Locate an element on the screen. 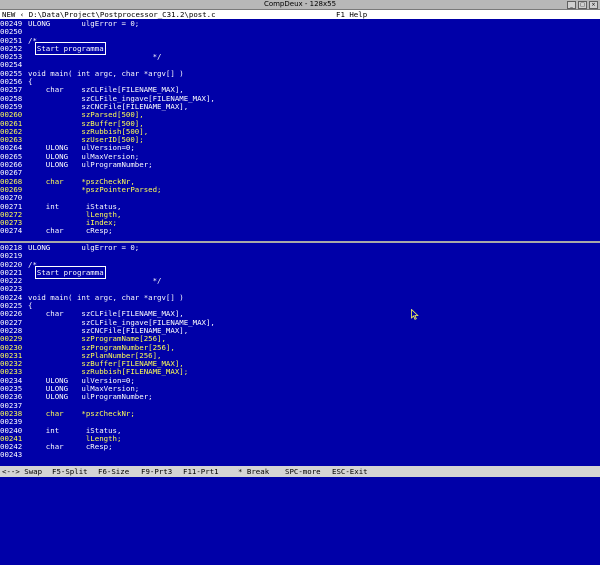 The width and height of the screenshot is (600, 565). code-line: 00269 *pszPointerParsed; is located at coordinates (300, 189).